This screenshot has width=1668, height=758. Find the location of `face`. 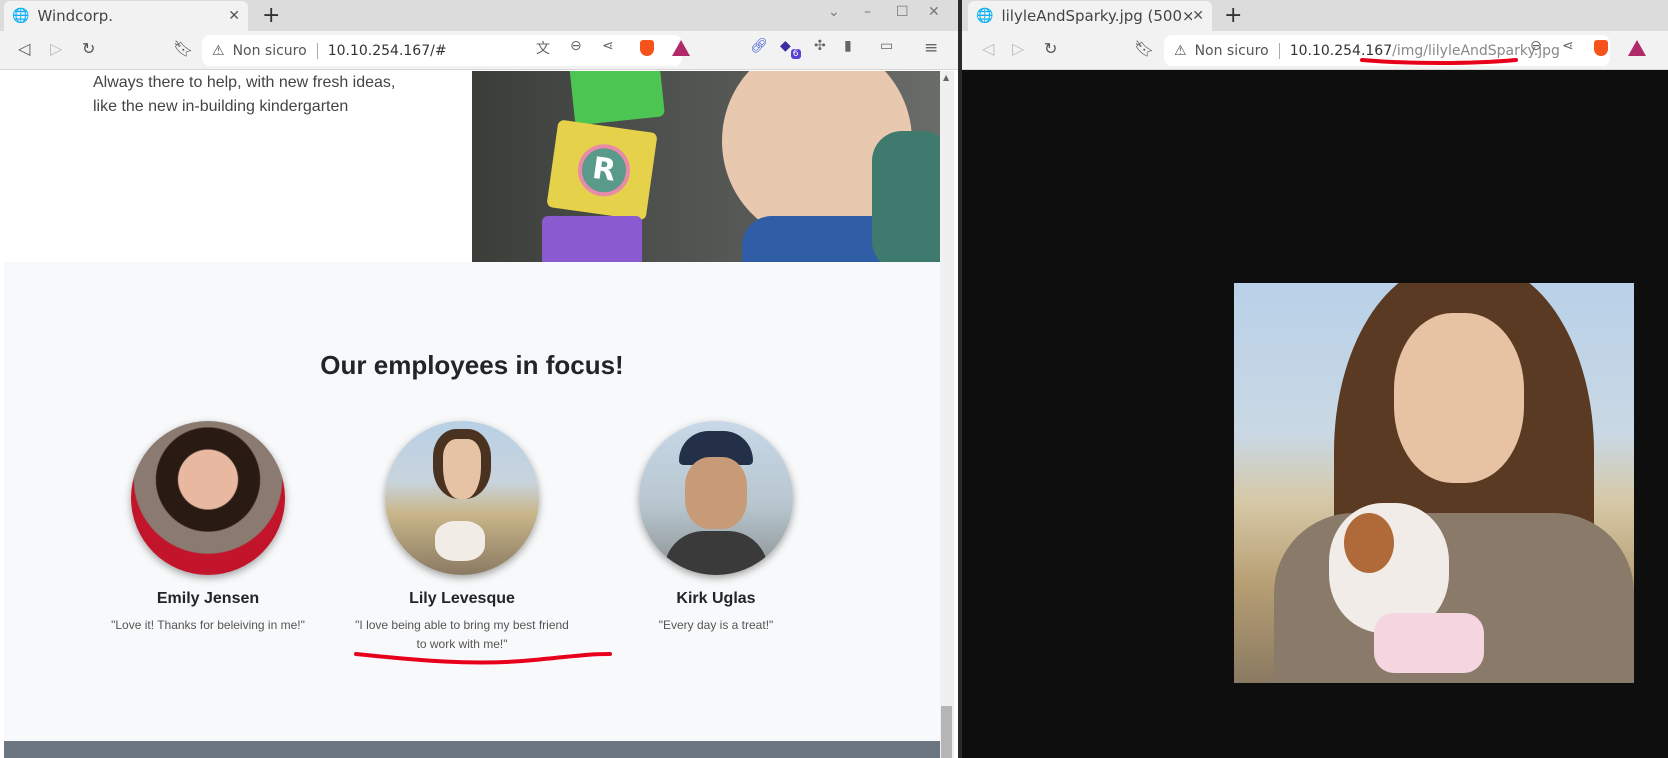

face is located at coordinates (1459, 398).